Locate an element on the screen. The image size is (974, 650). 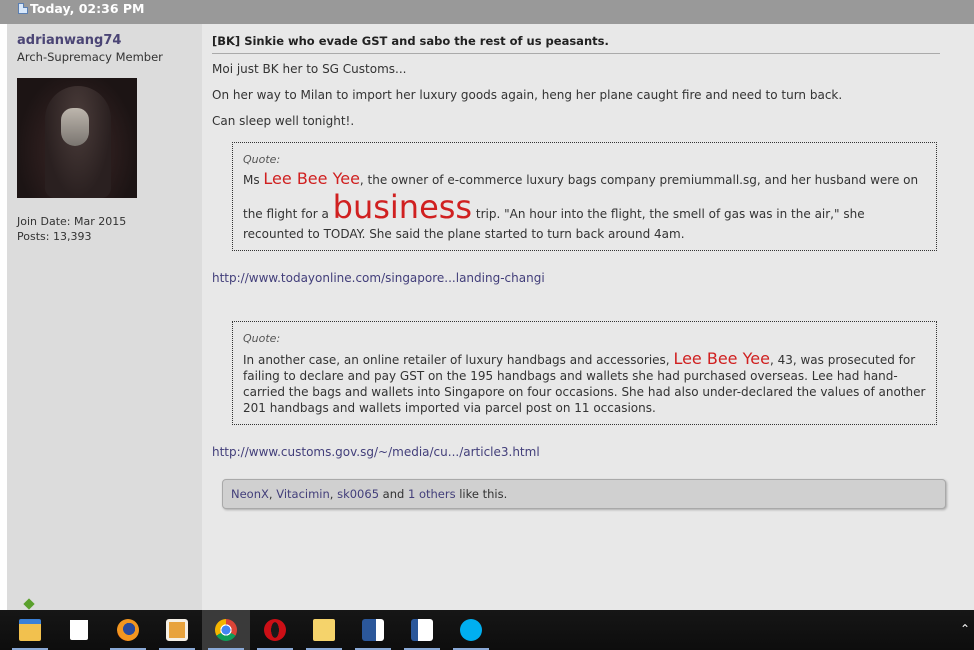
like-user-link: NeonX is located at coordinates (250, 494).